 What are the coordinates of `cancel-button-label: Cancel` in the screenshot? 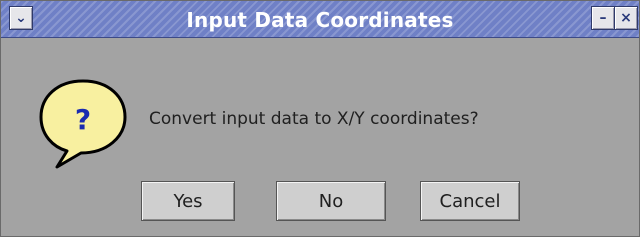 It's located at (470, 201).